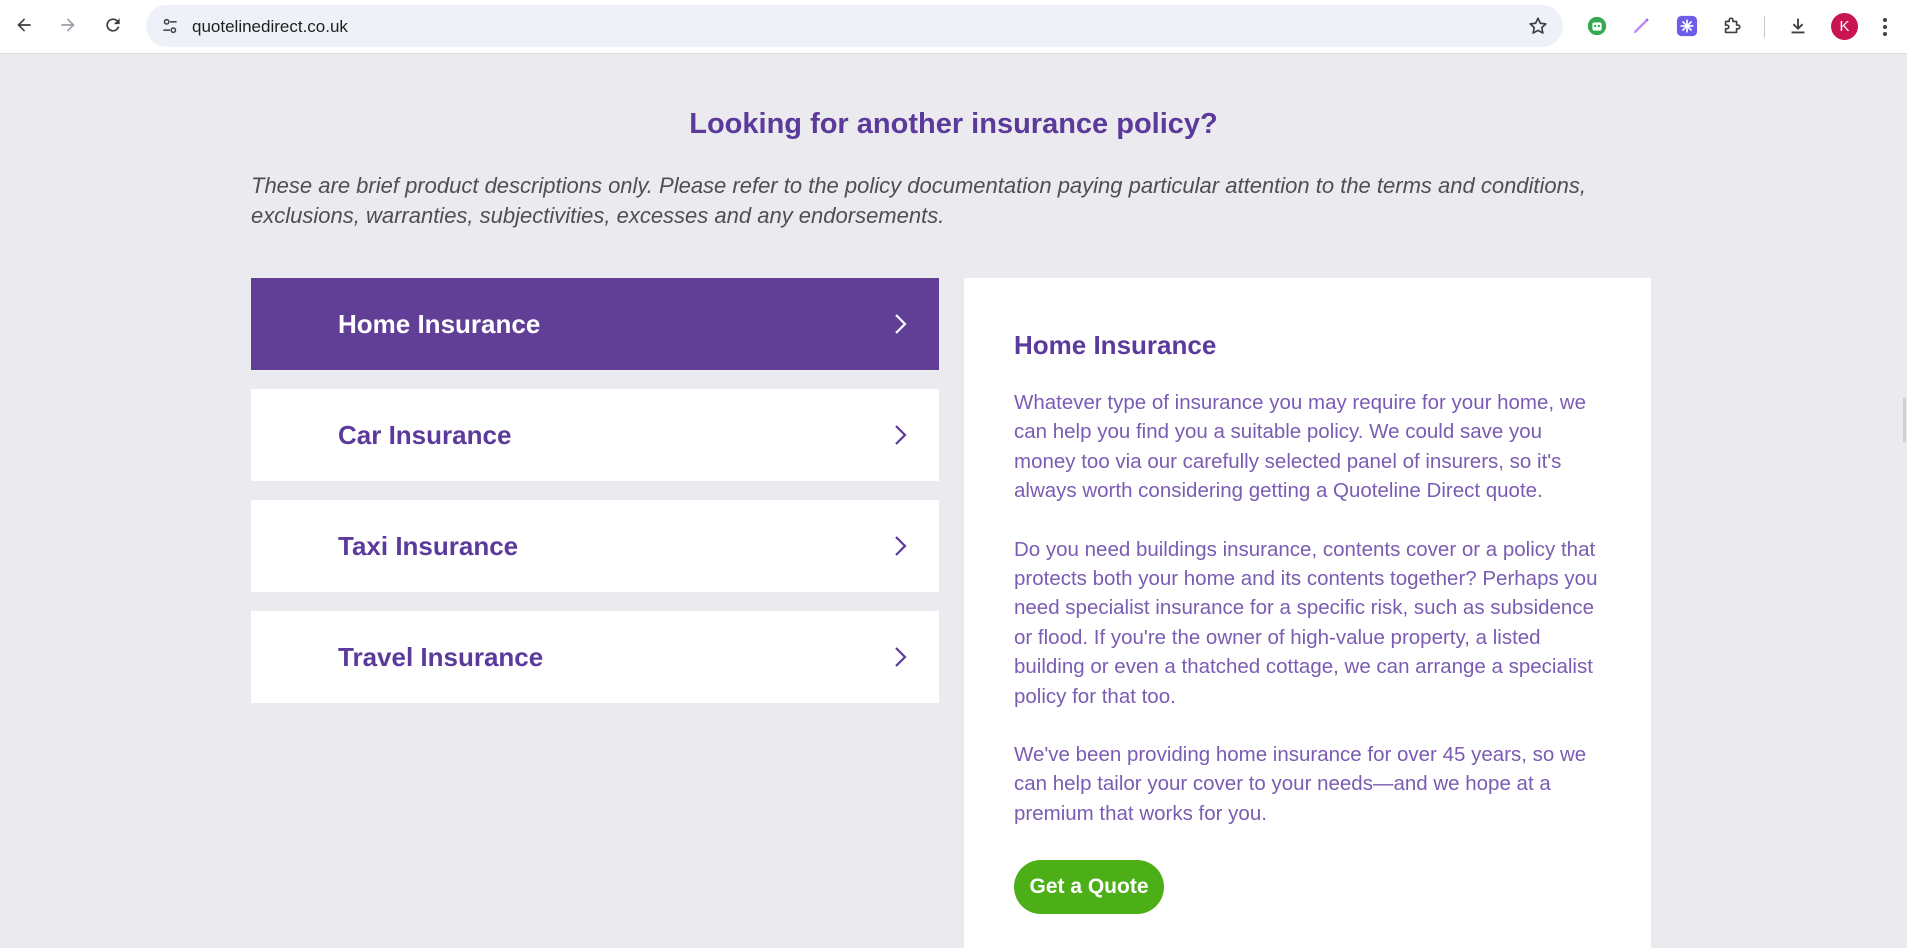  Describe the element at coordinates (1687, 26) in the screenshot. I see `snowflake-extension-icon` at that location.